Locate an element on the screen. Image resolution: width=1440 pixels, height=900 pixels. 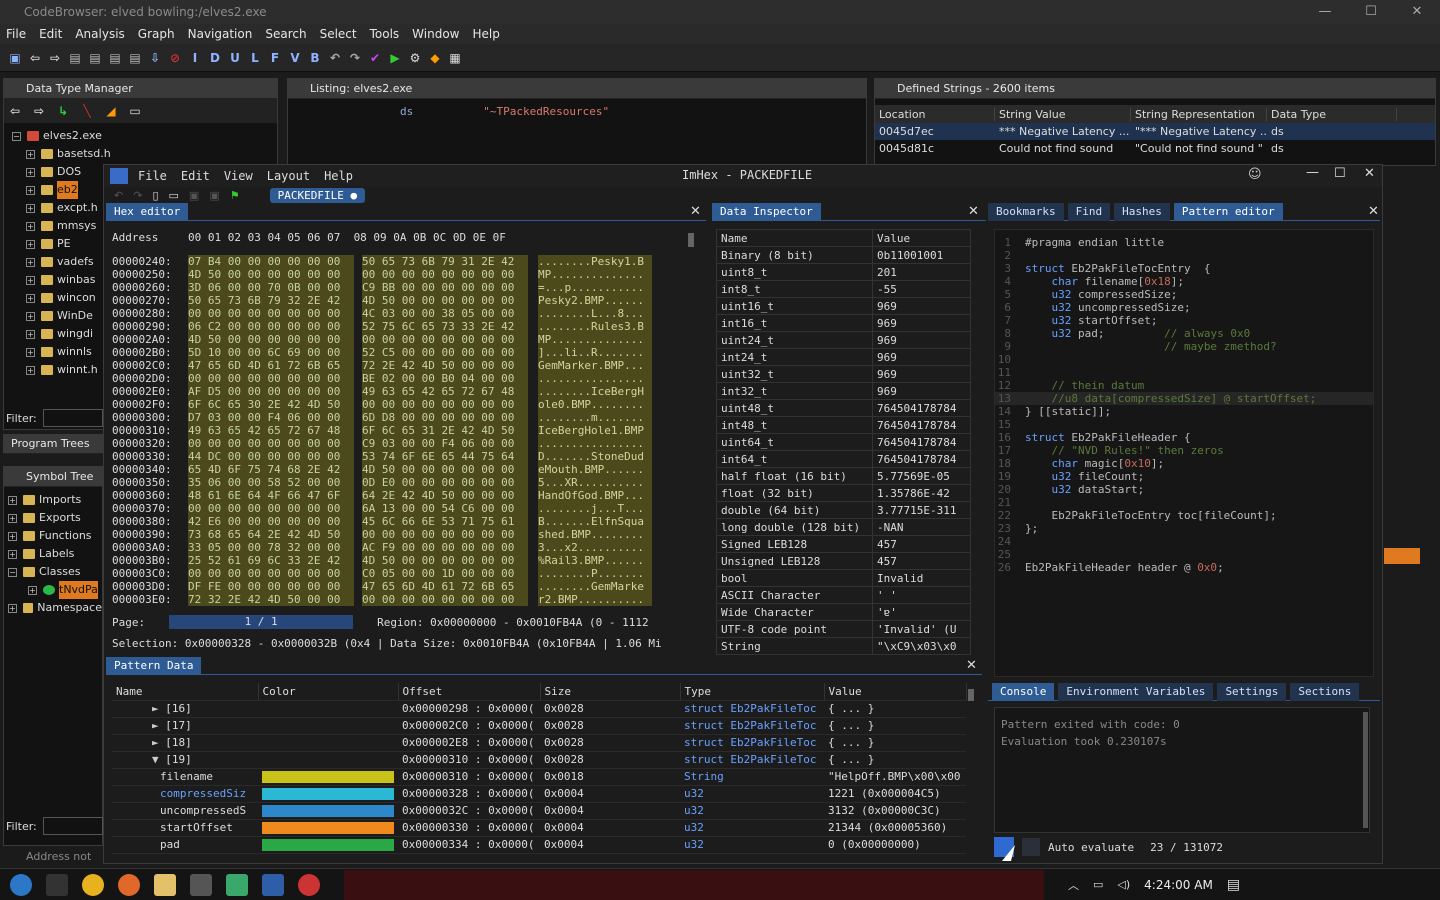
file-tab-packedfile: PACKEDFILE ● is located at coordinates (317, 195).